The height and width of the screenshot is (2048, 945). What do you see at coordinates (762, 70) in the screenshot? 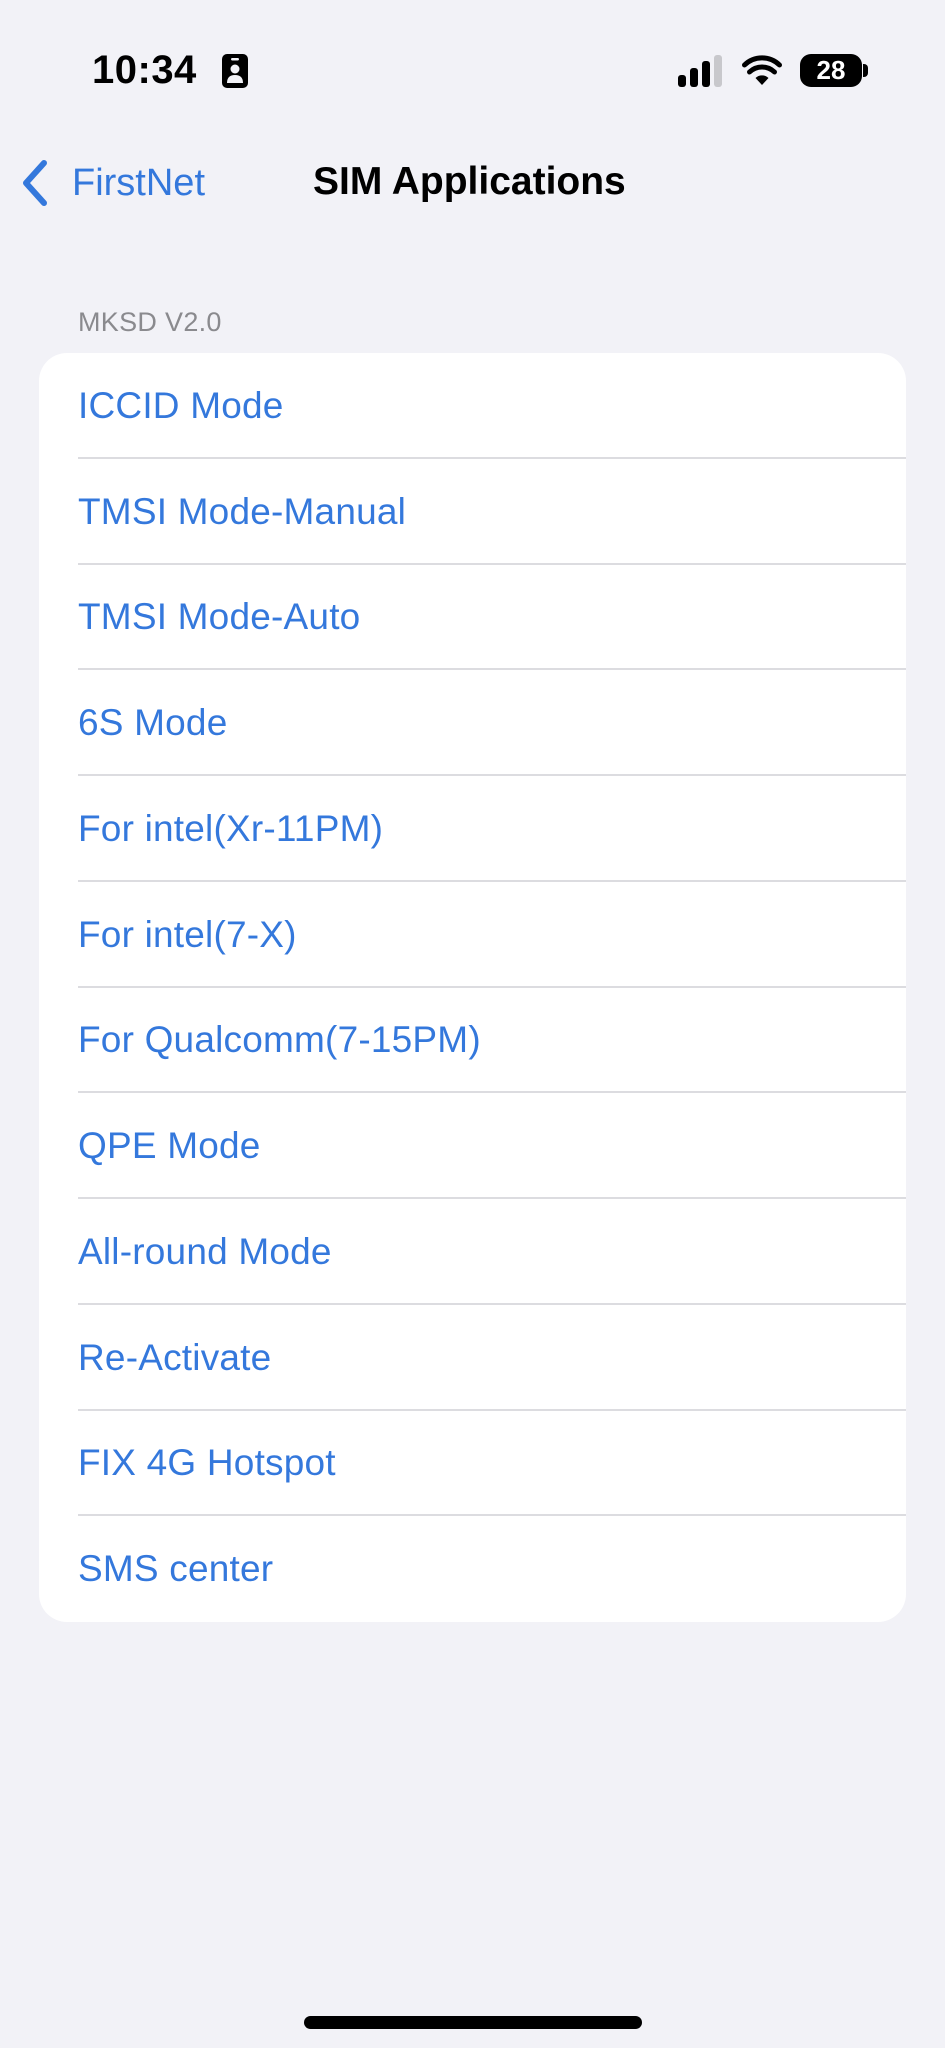
I see `wifi-icon` at bounding box center [762, 70].